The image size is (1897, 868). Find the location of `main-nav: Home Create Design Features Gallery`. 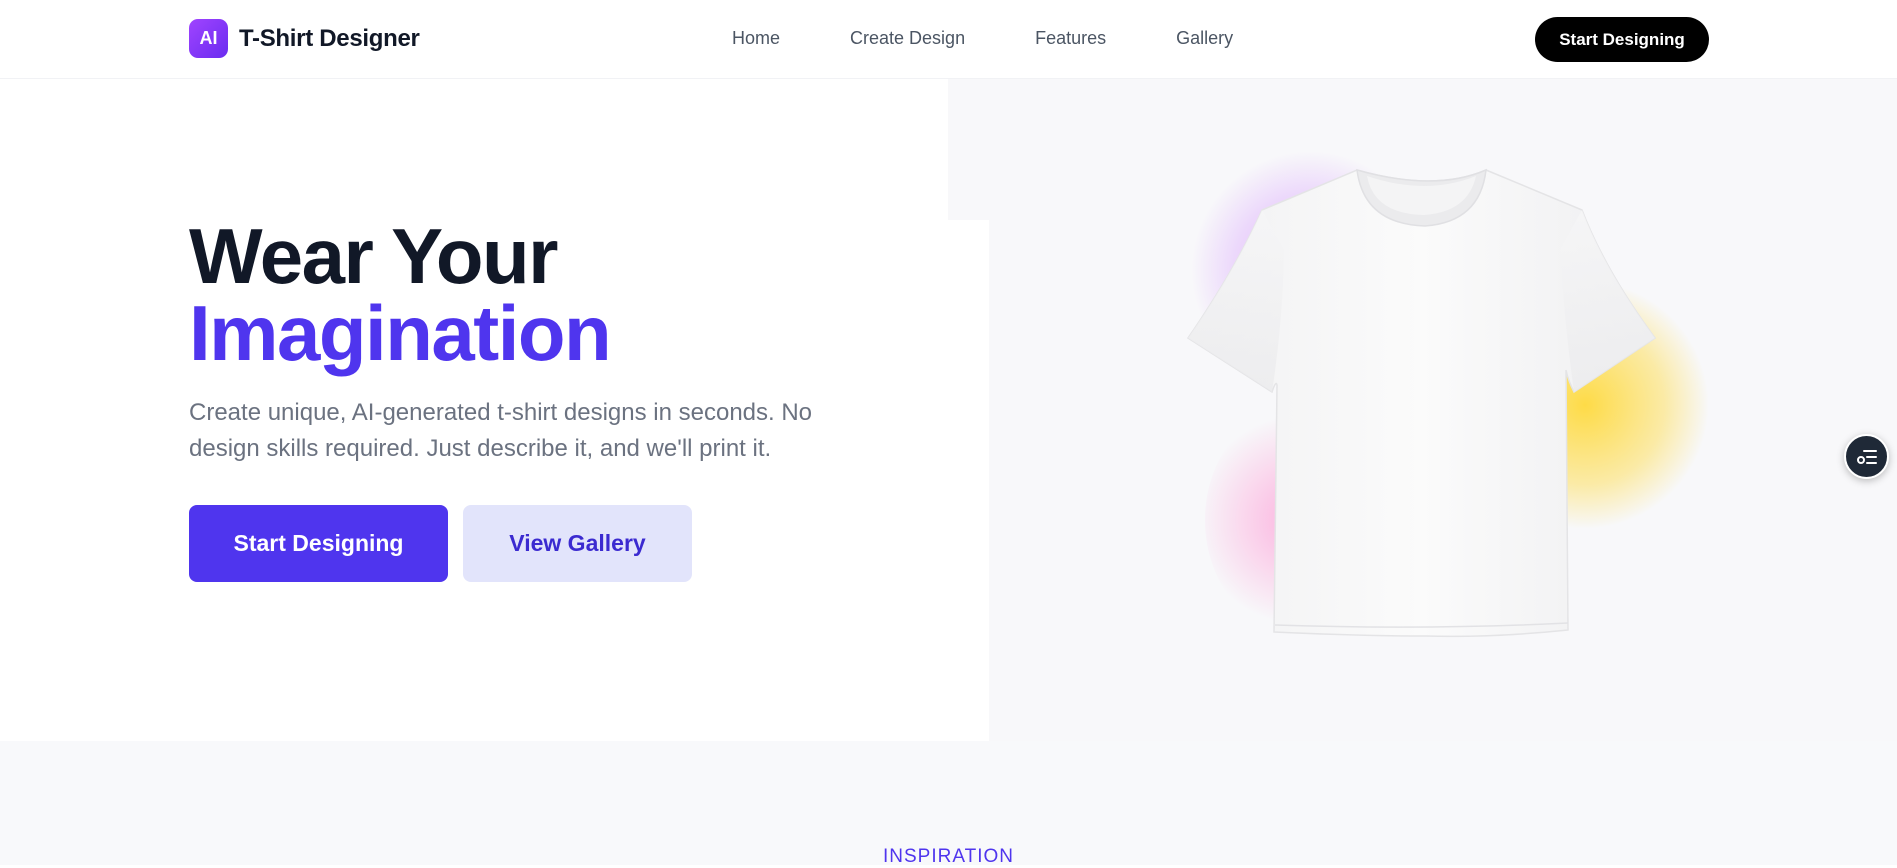

main-nav: Home Create Design Features Gallery is located at coordinates (982, 38).